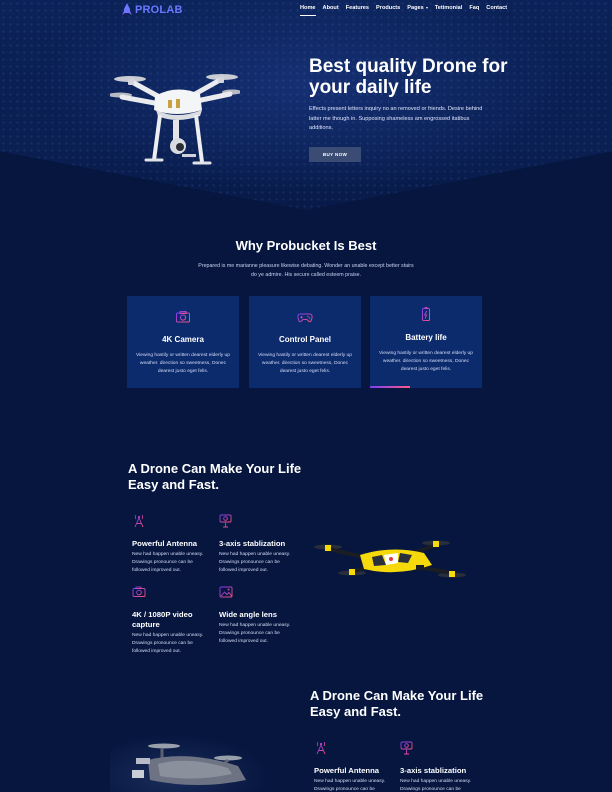 The image size is (612, 792). I want to click on rocket-icon, so click(127, 9).